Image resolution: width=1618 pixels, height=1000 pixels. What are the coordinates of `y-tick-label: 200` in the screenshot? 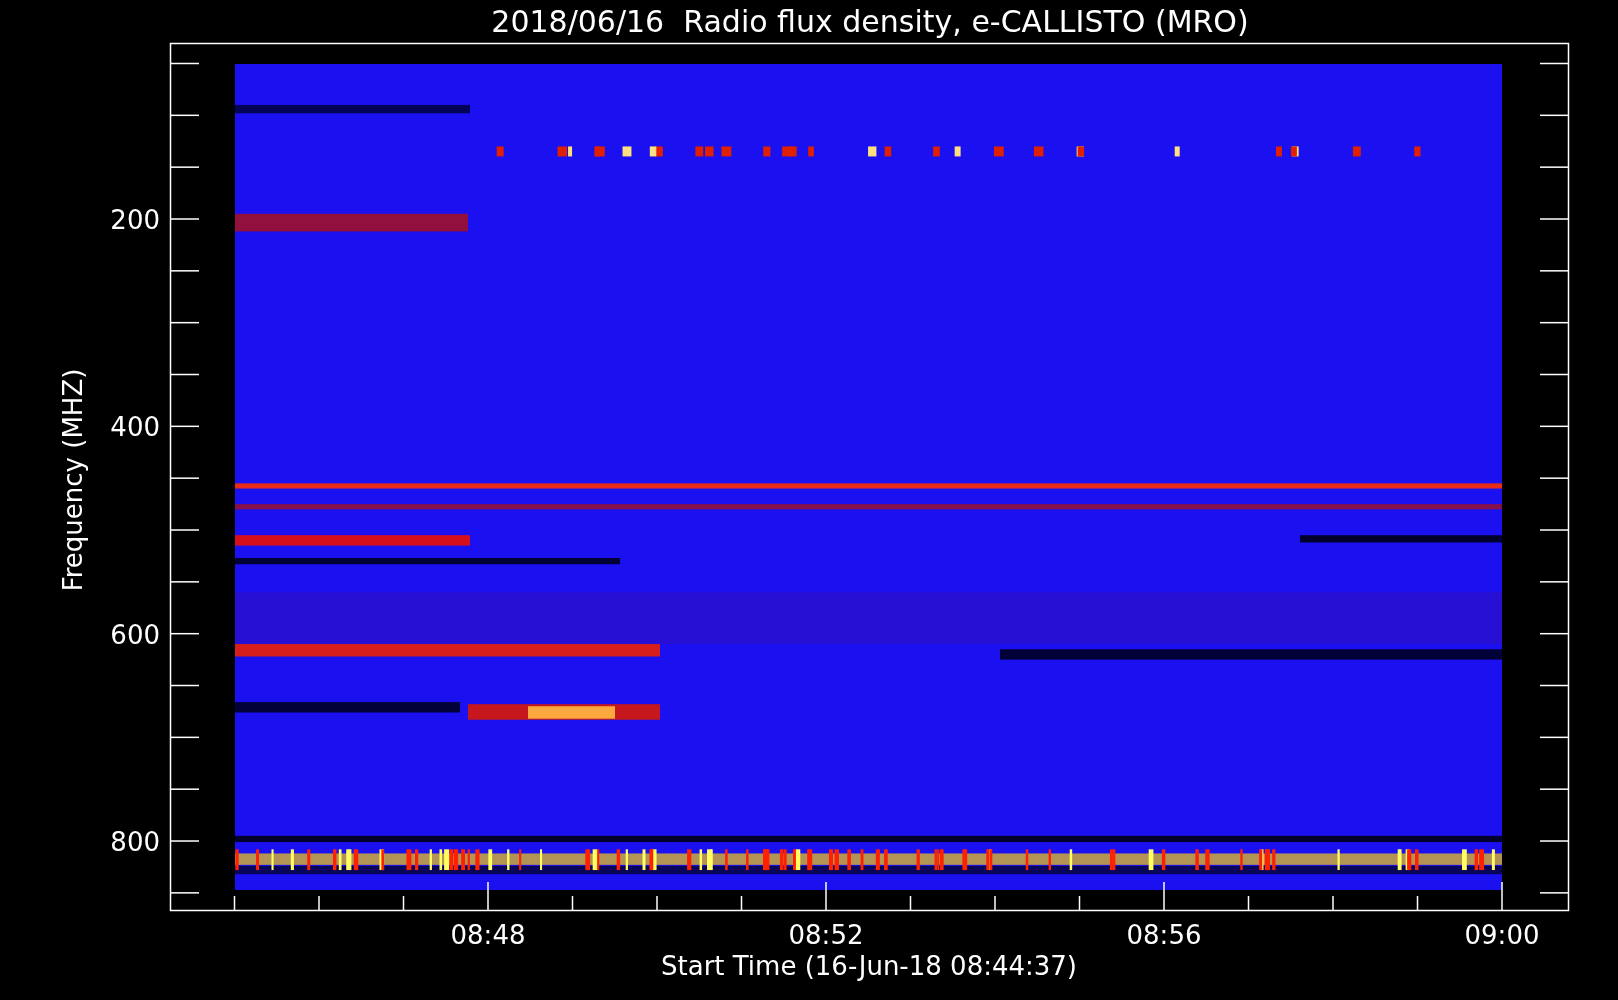 It's located at (135, 220).